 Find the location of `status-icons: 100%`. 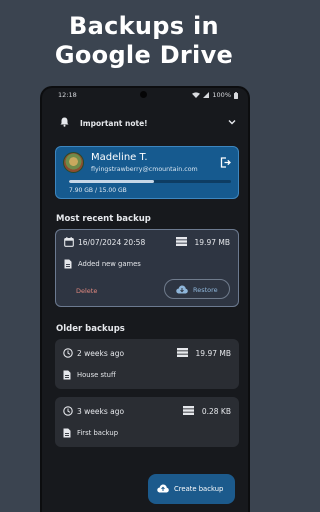

status-icons: 100% is located at coordinates (215, 95).